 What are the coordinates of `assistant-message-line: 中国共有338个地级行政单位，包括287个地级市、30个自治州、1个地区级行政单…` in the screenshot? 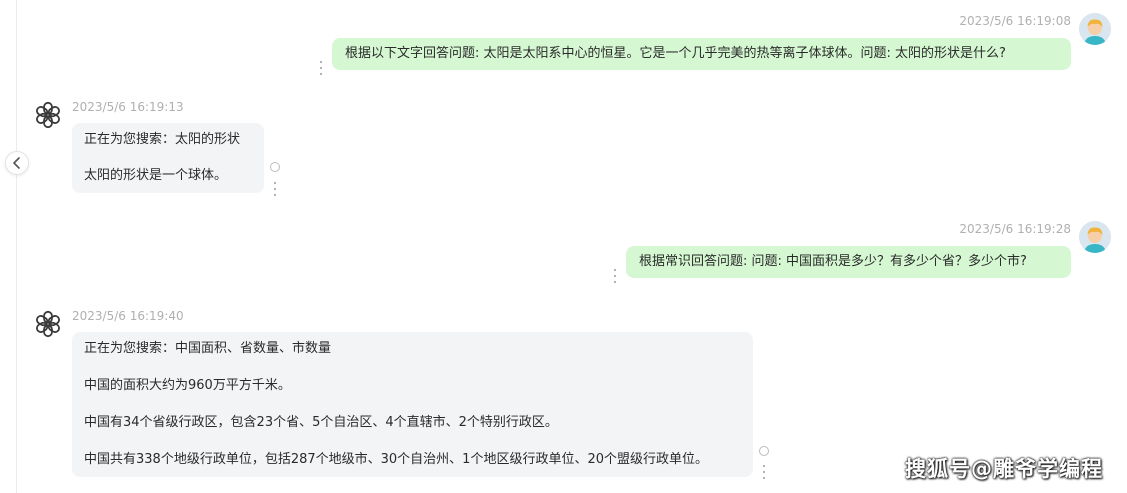 It's located at (396, 459).